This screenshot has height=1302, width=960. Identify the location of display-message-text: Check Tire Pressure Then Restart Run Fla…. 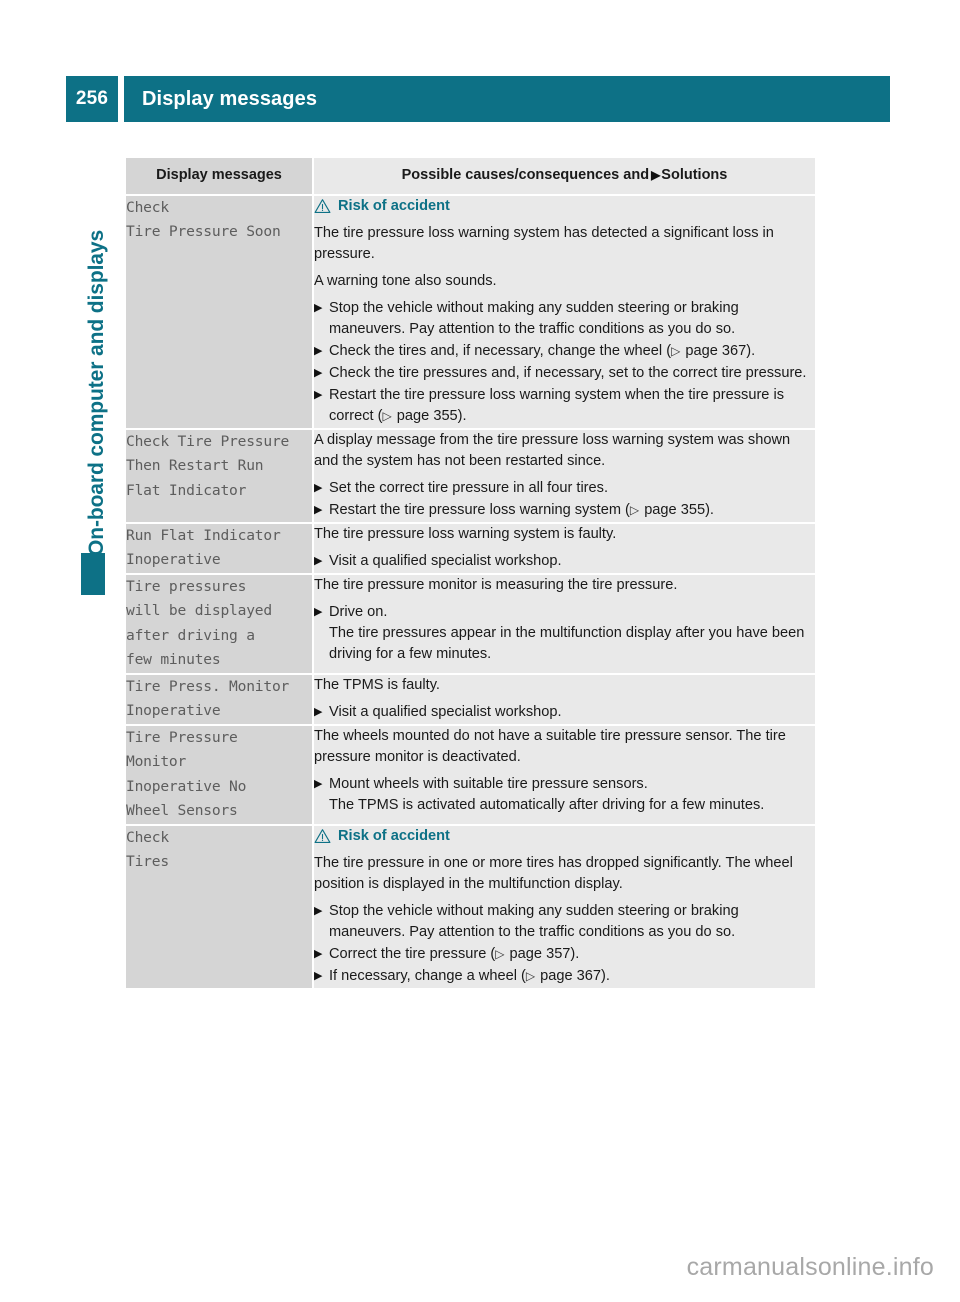
(208, 465).